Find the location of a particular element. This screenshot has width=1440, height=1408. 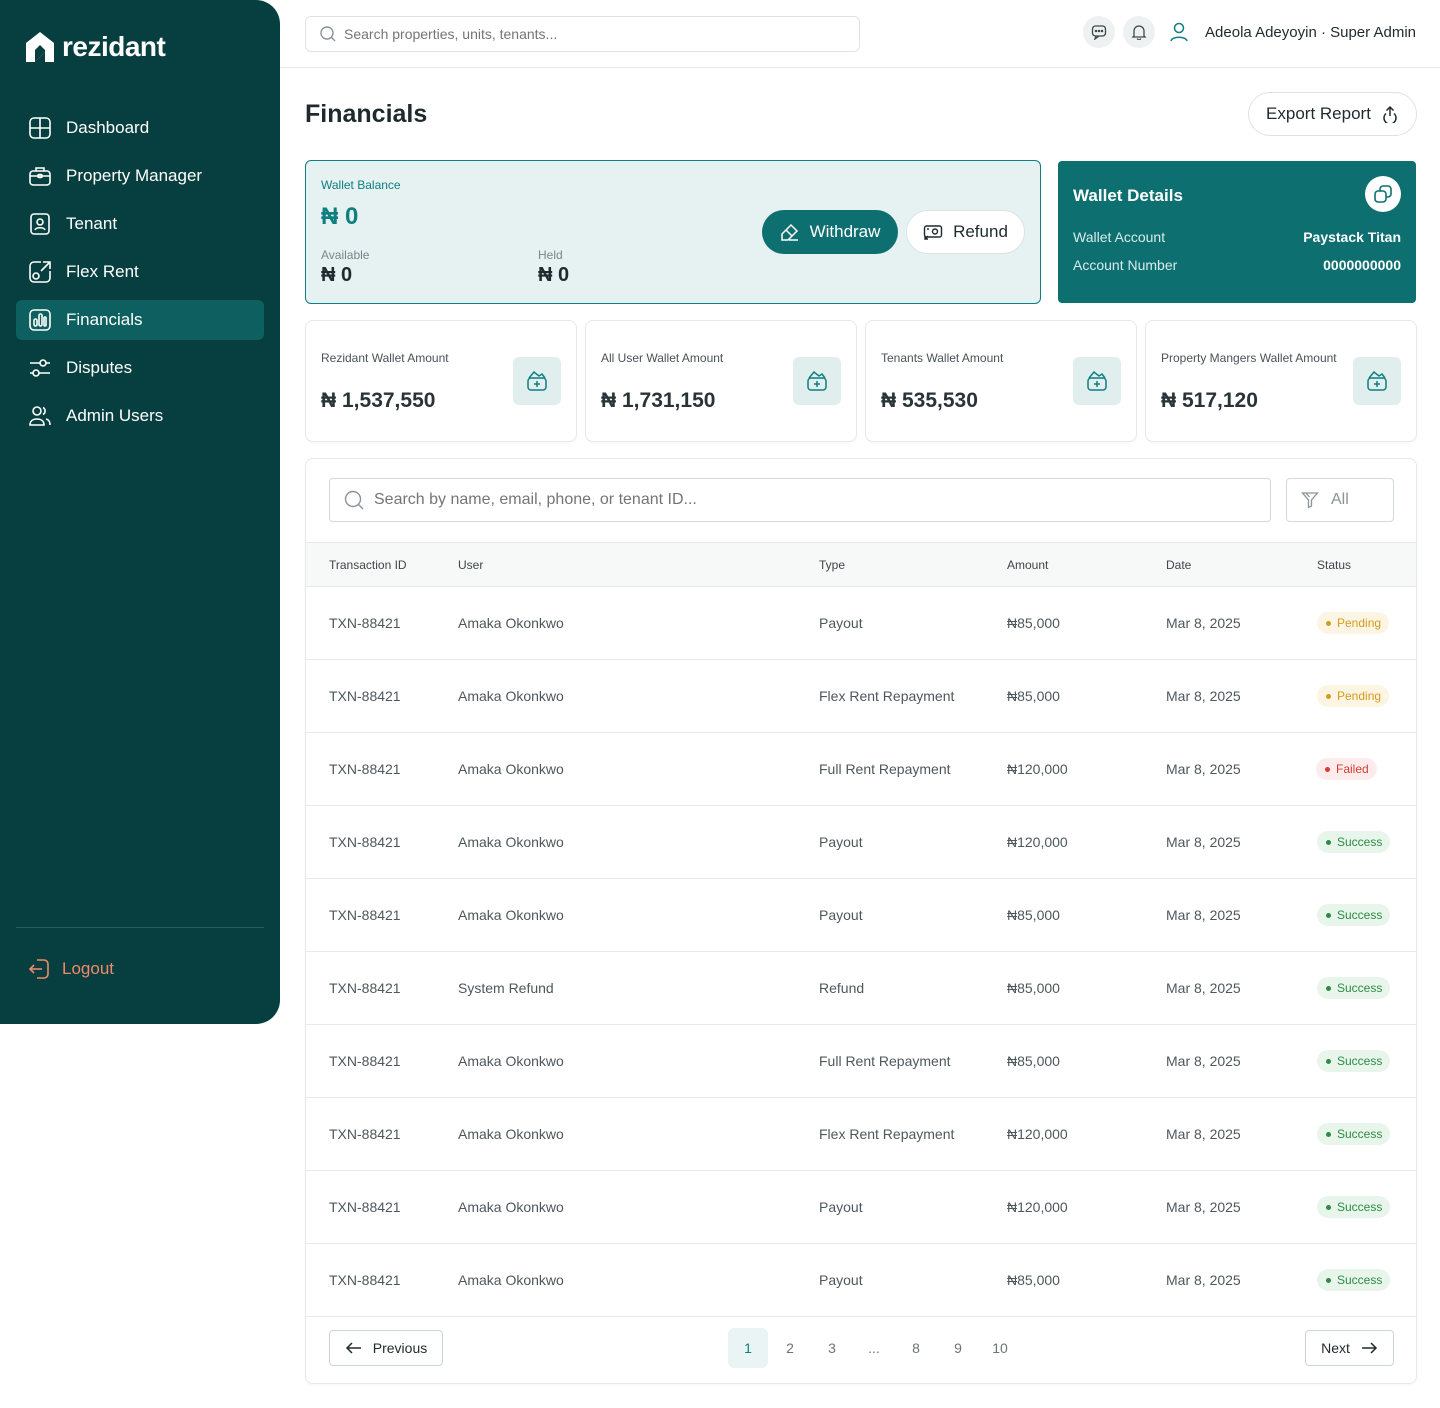

available-amount: ₦ 0 is located at coordinates (337, 275).